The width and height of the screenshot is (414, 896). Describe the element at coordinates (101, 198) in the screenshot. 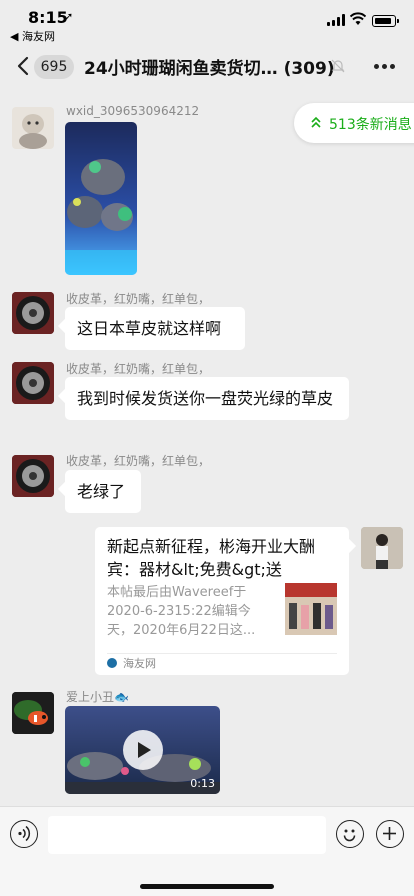

I see `image-message` at that location.